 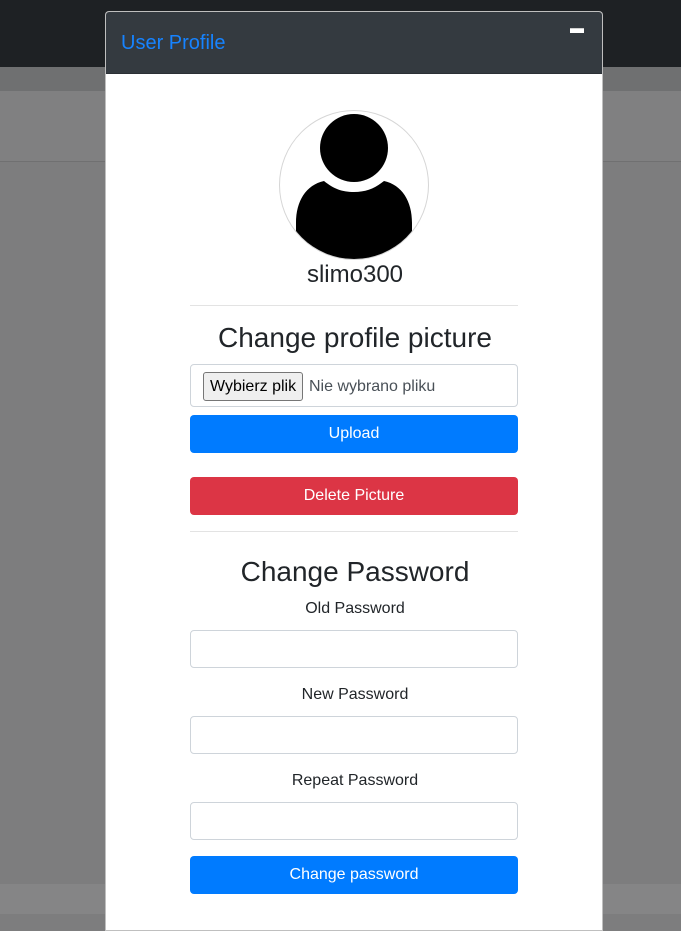 I want to click on modal-title: User Profile, so click(x=173, y=43).